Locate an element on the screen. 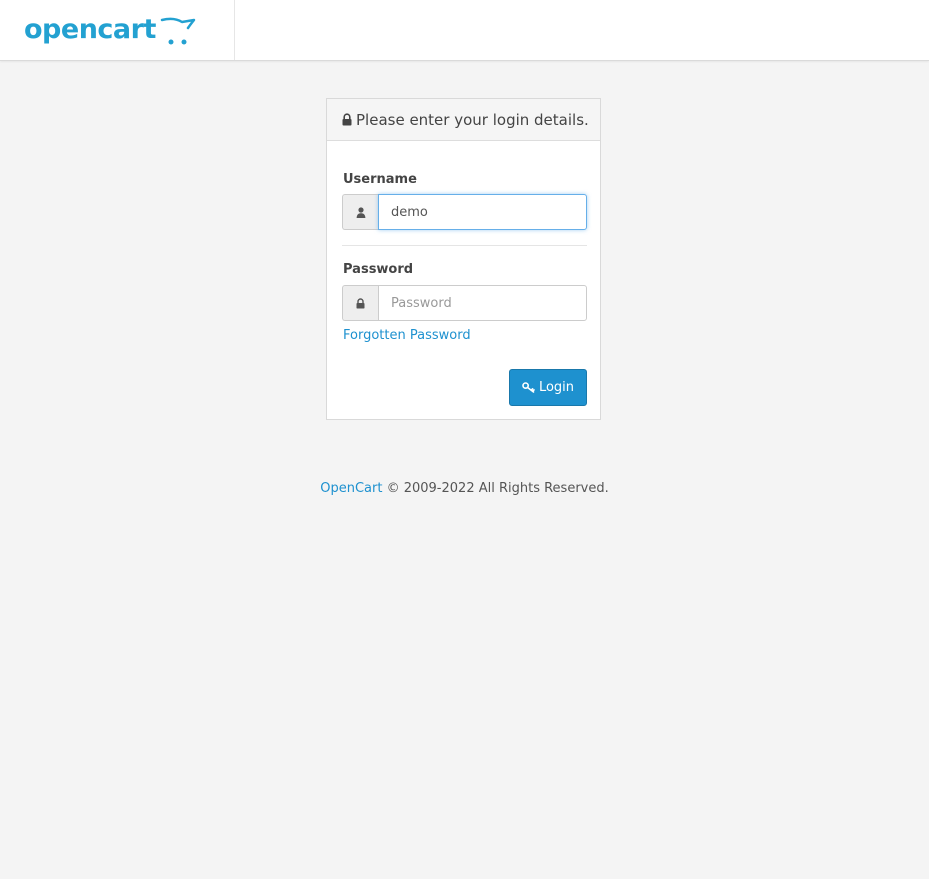 Image resolution: width=929 pixels, height=879 pixels. username-input-group is located at coordinates (464, 212).